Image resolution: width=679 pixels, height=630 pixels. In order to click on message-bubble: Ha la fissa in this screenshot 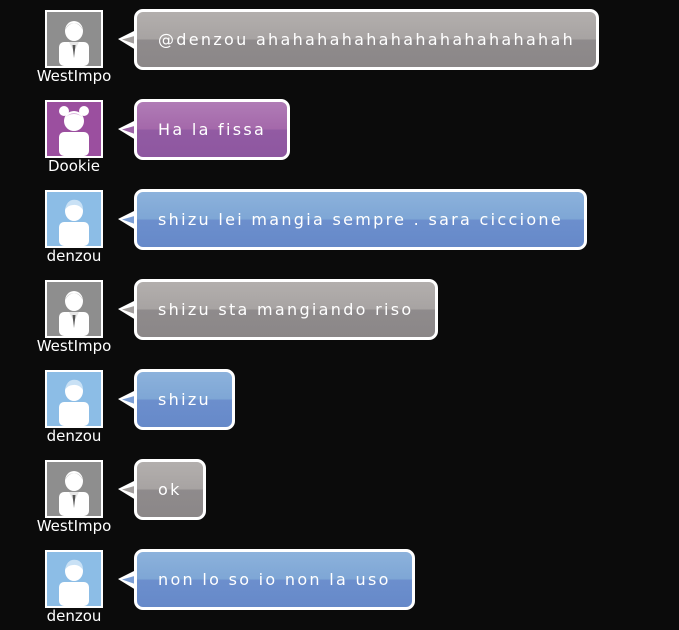, I will do `click(212, 129)`.